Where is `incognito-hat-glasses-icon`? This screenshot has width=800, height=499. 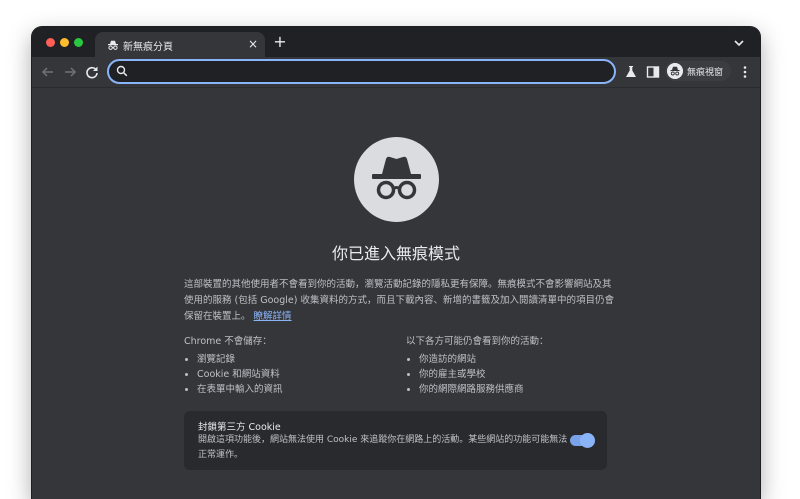
incognito-hat-glasses-icon is located at coordinates (396, 178).